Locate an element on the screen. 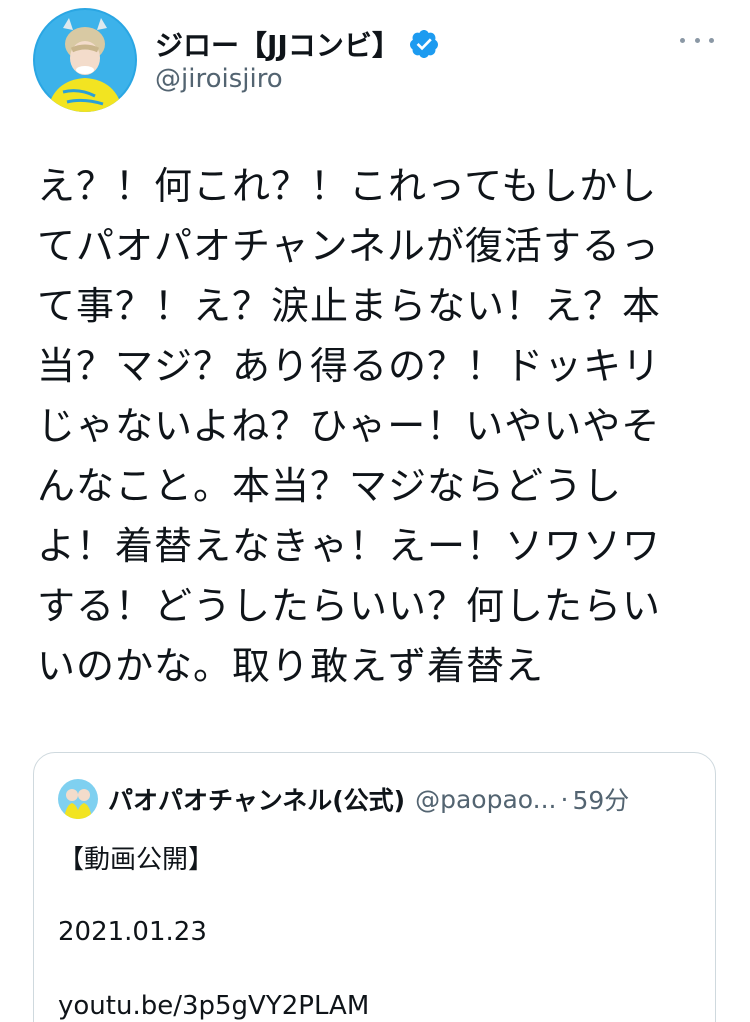 This screenshot has width=750, height=1022. quoted-avatar-image is located at coordinates (78, 799).